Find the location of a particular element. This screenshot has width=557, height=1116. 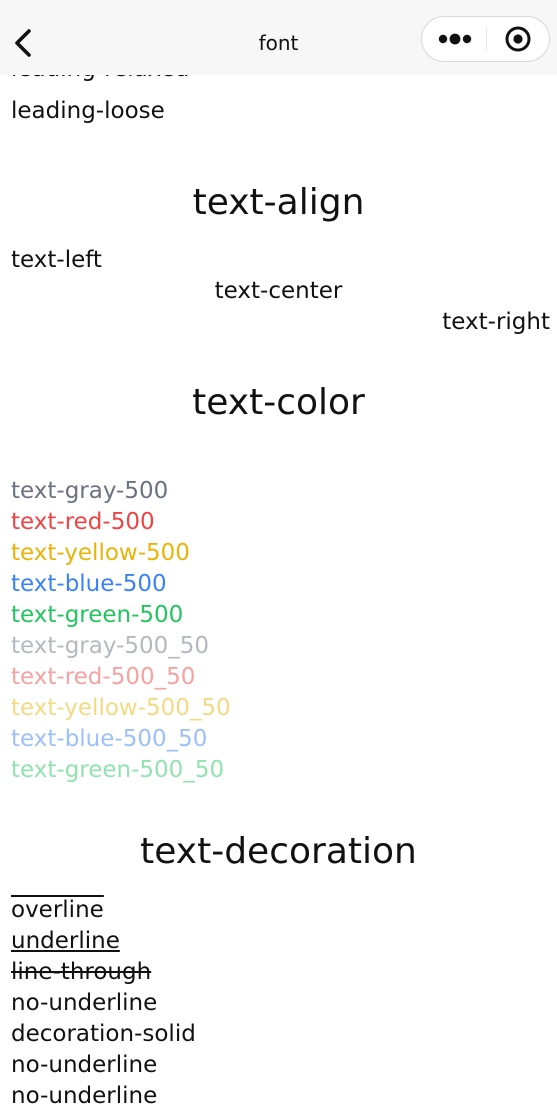

capsule-divider is located at coordinates (486, 39).